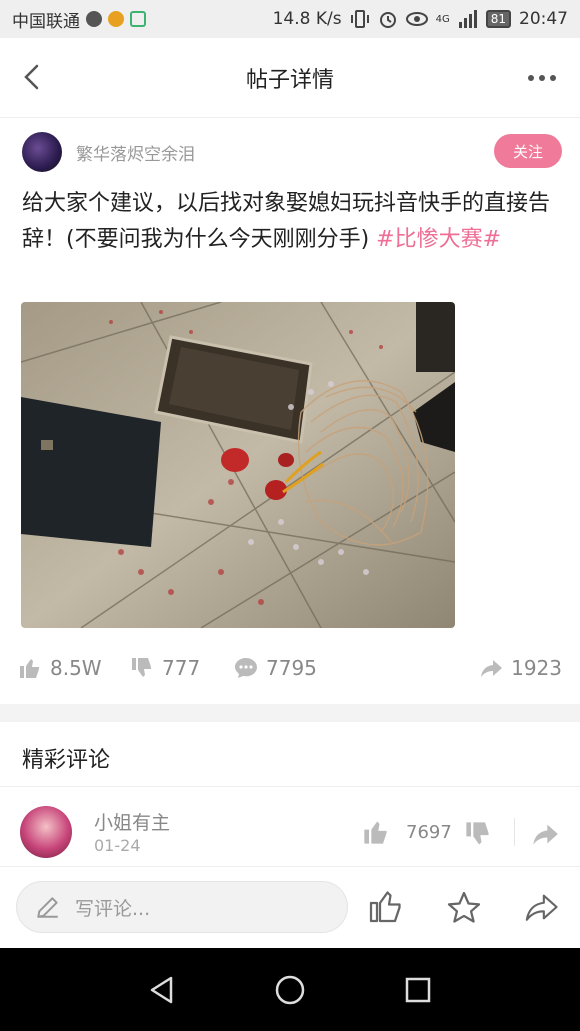  What do you see at coordinates (46, 832) in the screenshot?
I see `commenter-avatar` at bounding box center [46, 832].